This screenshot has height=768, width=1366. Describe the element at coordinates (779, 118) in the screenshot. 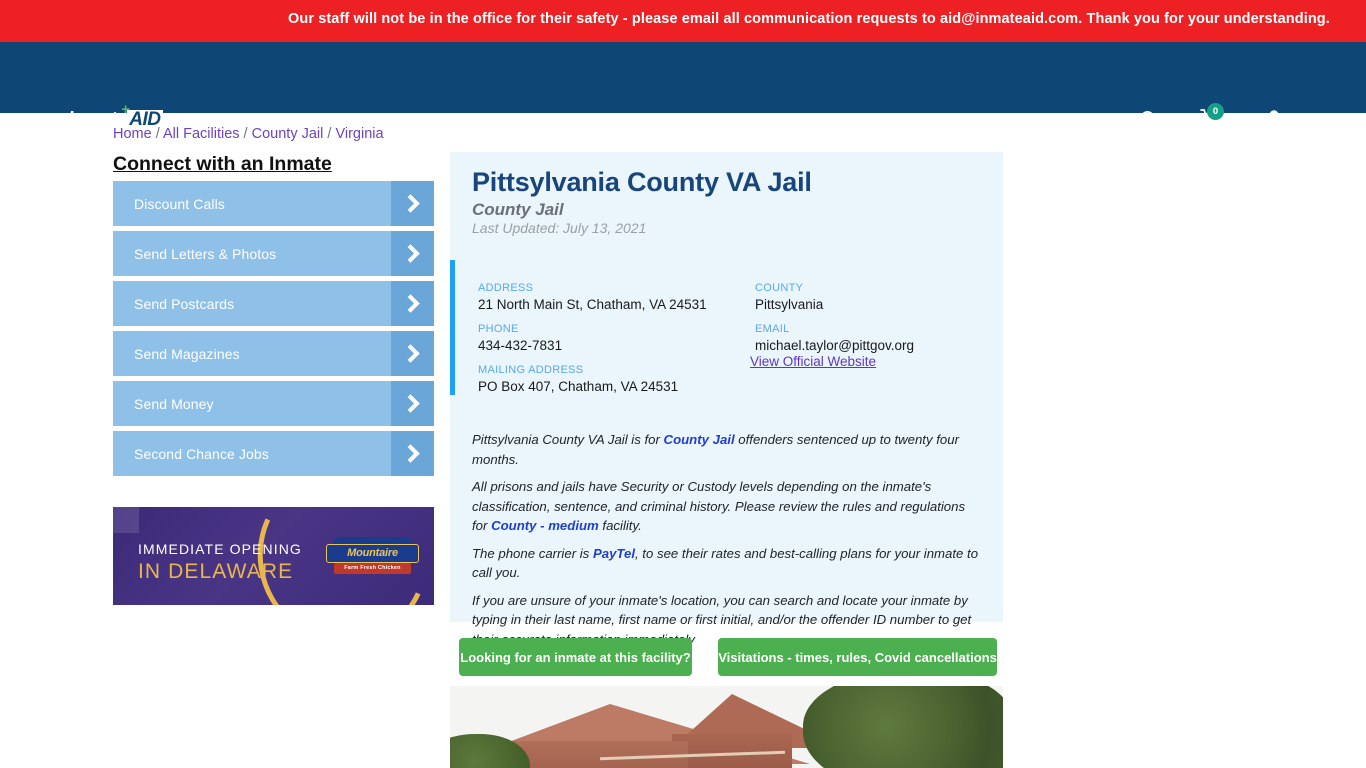

I see `nav-item-magazines: Magazines` at that location.